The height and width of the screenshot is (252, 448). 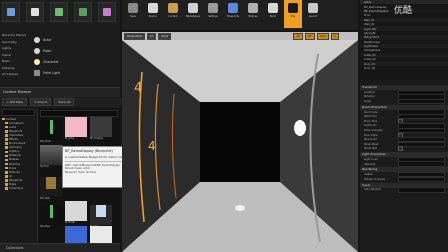 I want to click on content-browser-tab: Content Browser, so click(x=60, y=92).